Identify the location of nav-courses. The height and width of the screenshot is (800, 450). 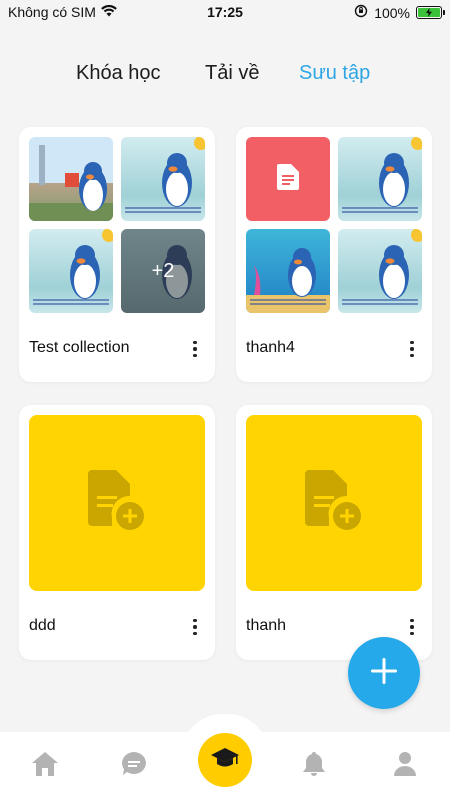
(225, 760).